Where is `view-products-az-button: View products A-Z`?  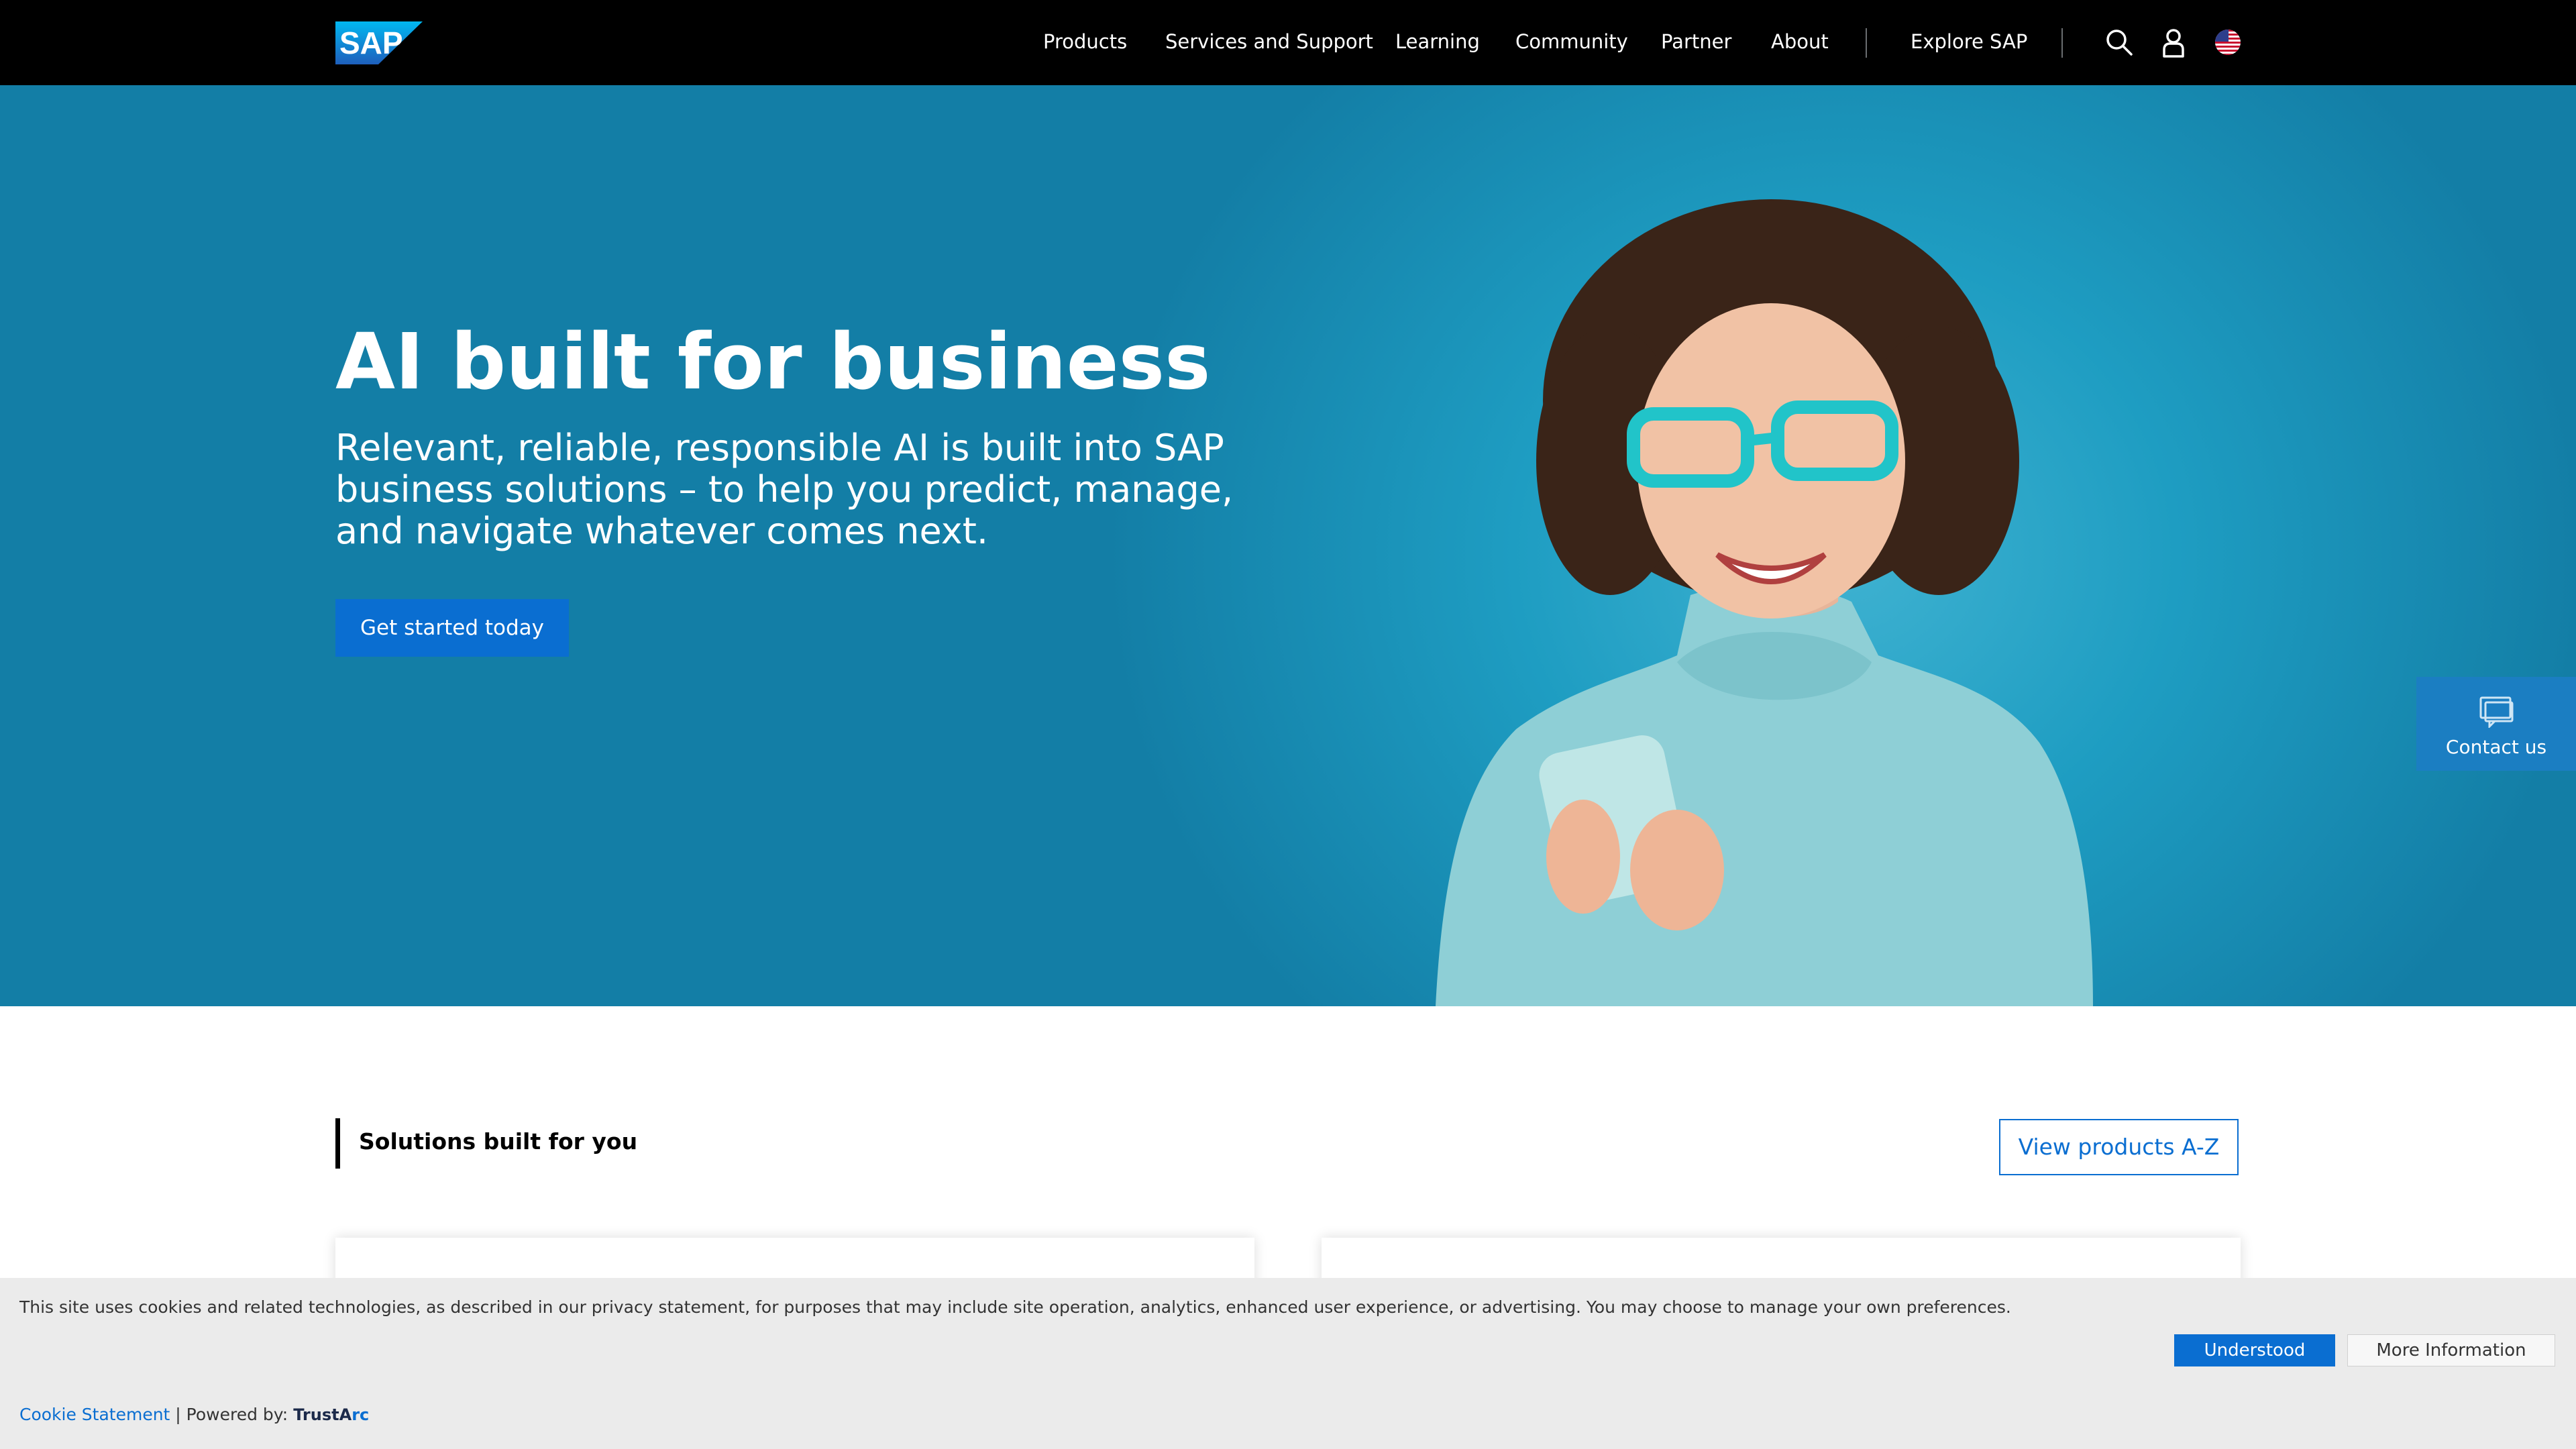 view-products-az-button: View products A-Z is located at coordinates (2119, 1147).